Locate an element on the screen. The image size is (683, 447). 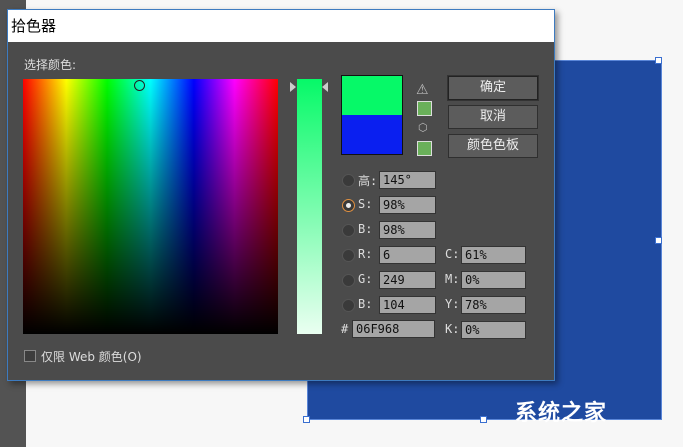
swatches-button: 颜色色板 is located at coordinates (493, 146).